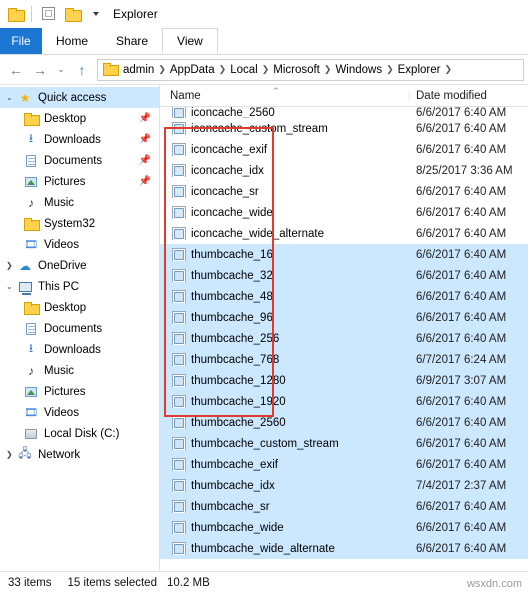  Describe the element at coordinates (59, 454) in the screenshot. I see `sidebar-item-label: Network` at that location.